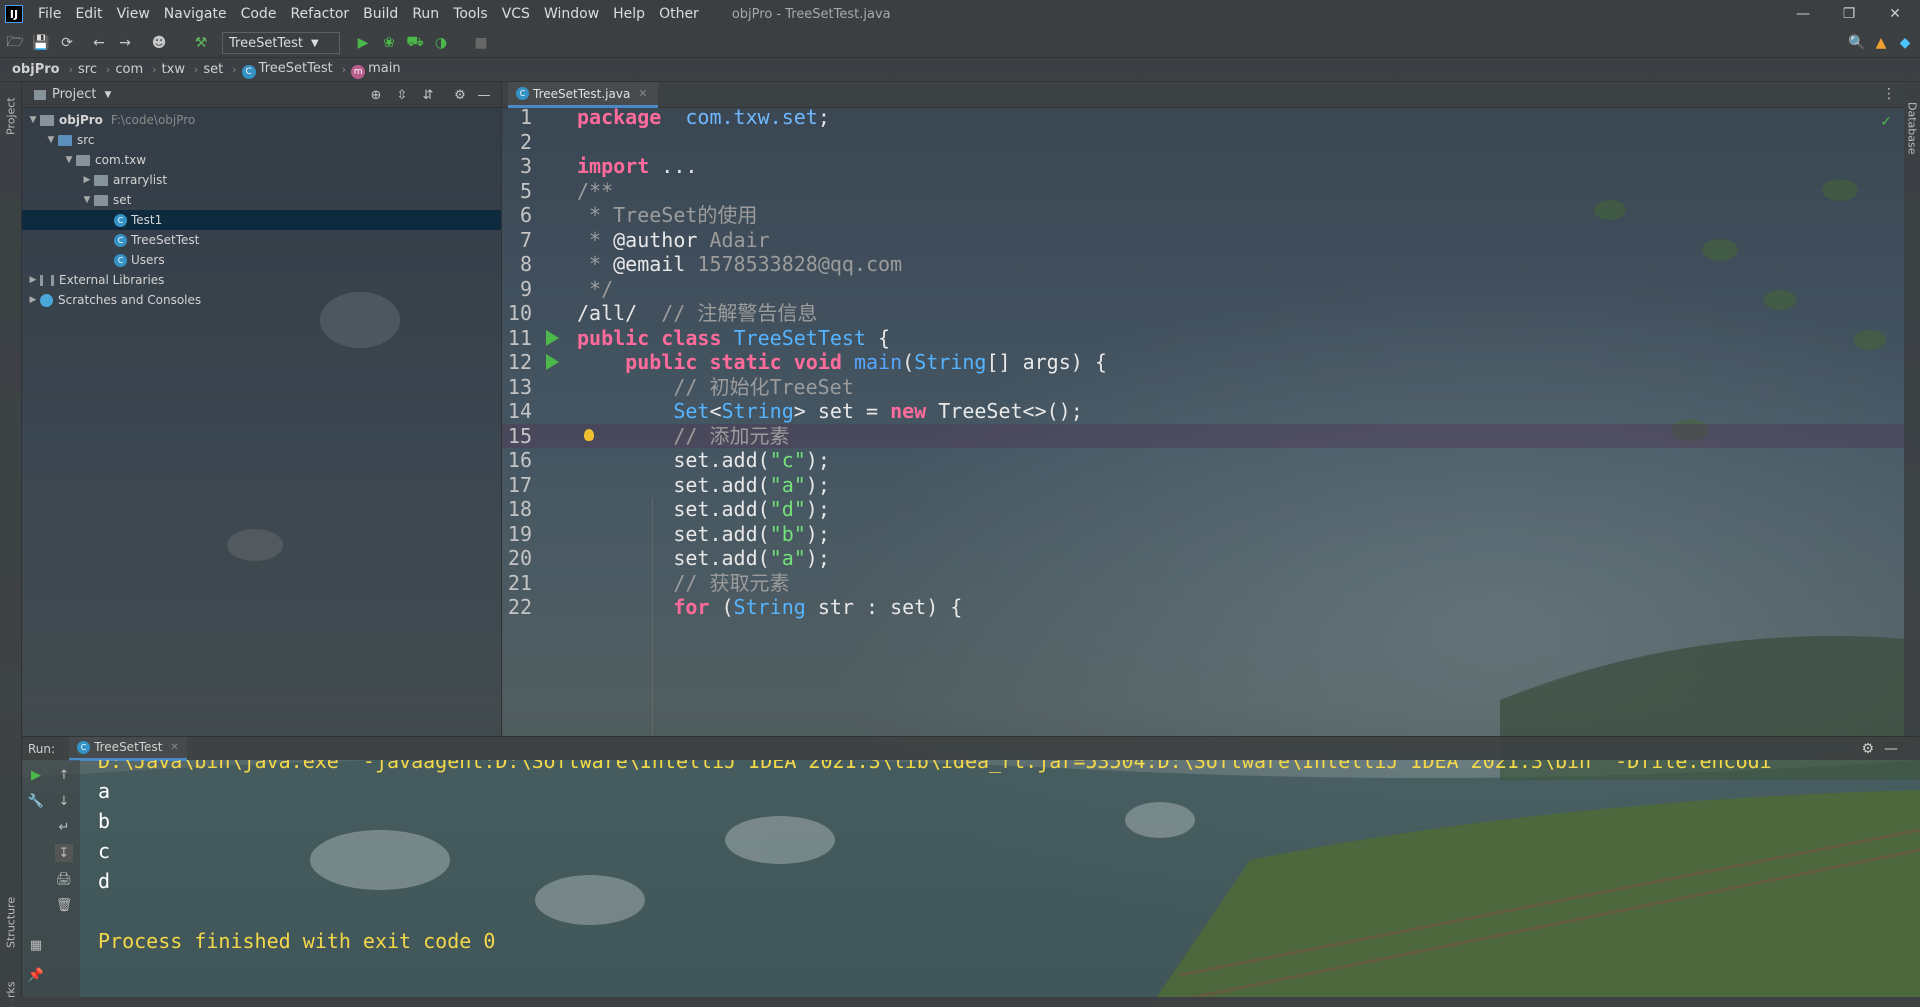 The height and width of the screenshot is (1007, 1920). Describe the element at coordinates (67, 43) in the screenshot. I see `sync-icon: ⟳` at that location.